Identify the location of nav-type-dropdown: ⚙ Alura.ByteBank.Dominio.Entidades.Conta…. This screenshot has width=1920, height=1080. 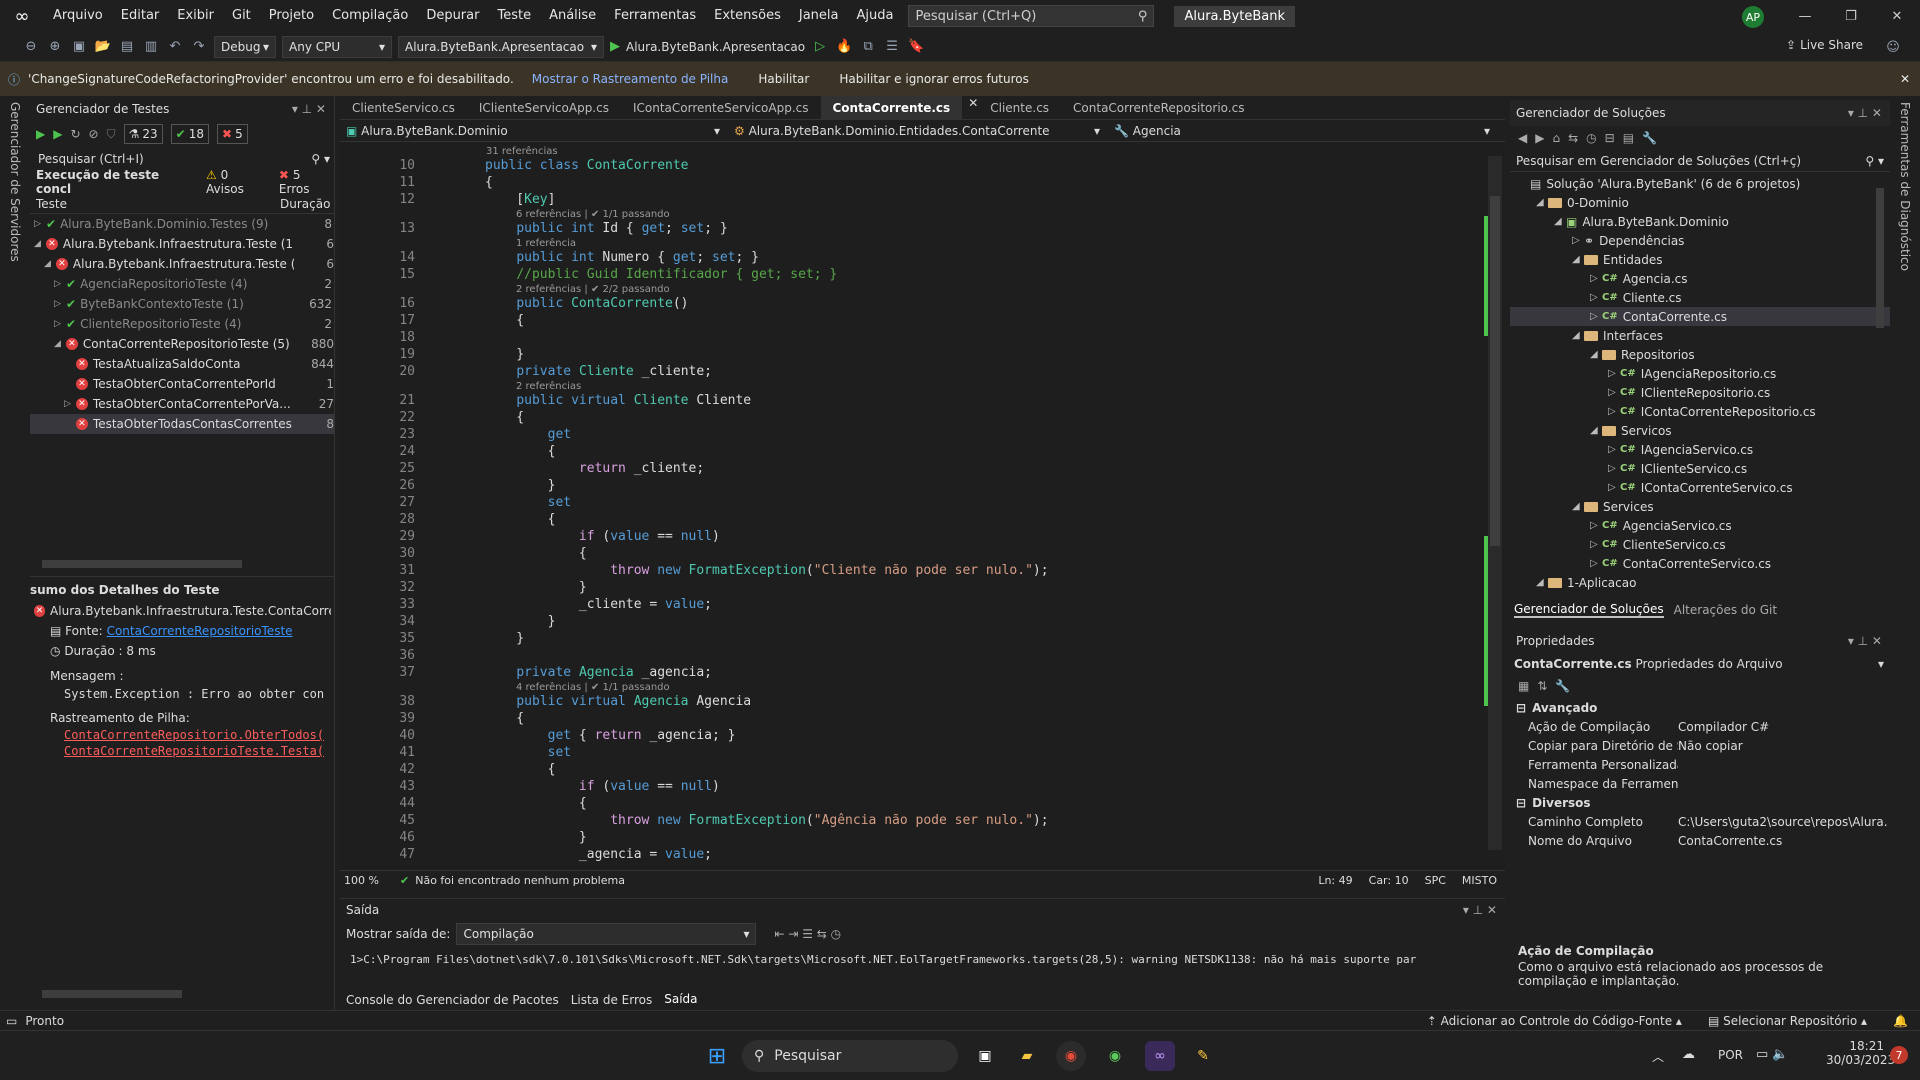
(910, 131).